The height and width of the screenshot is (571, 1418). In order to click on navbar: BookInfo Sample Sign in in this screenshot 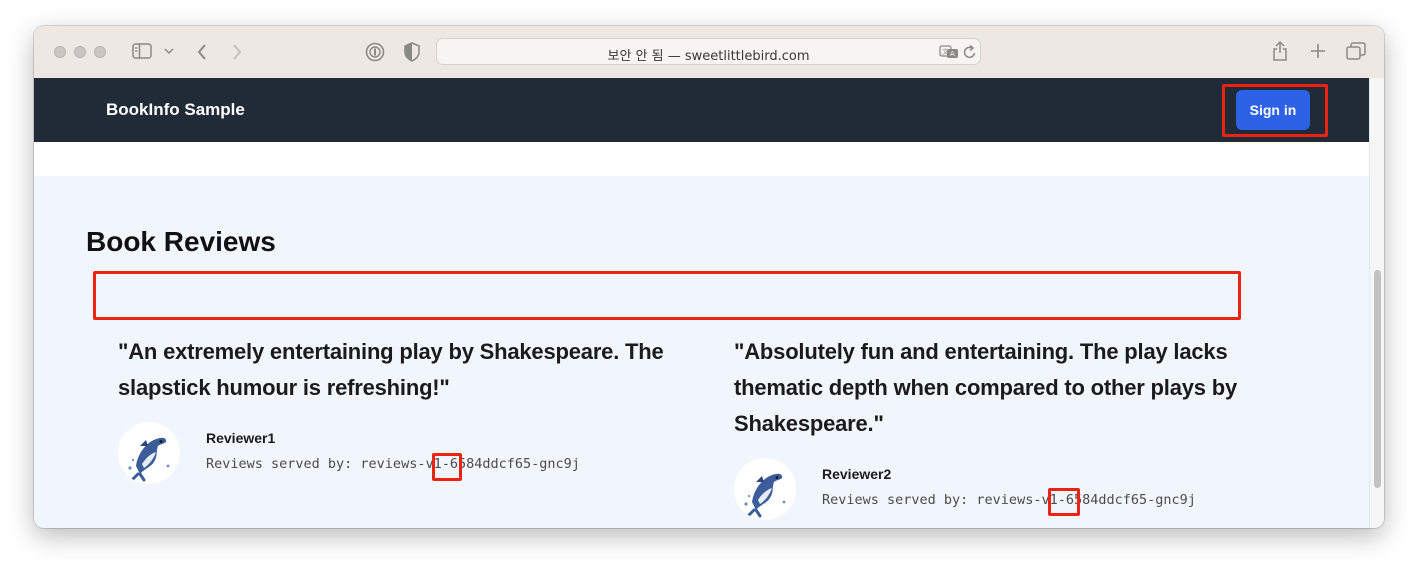, I will do `click(701, 110)`.